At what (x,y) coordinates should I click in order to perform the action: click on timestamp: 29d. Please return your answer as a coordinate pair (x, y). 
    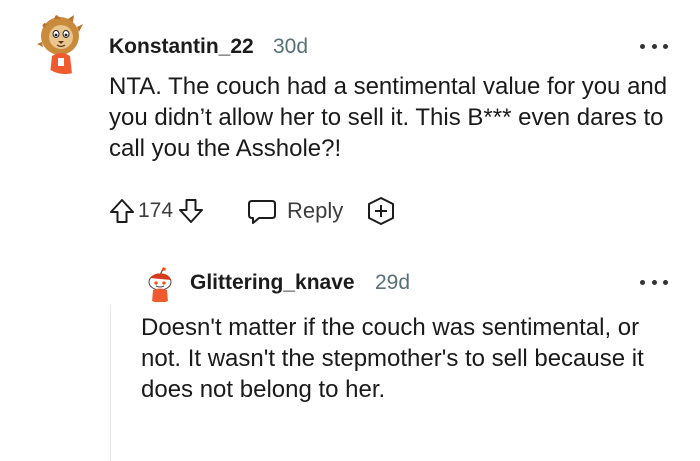
    Looking at the image, I should click on (392, 283).